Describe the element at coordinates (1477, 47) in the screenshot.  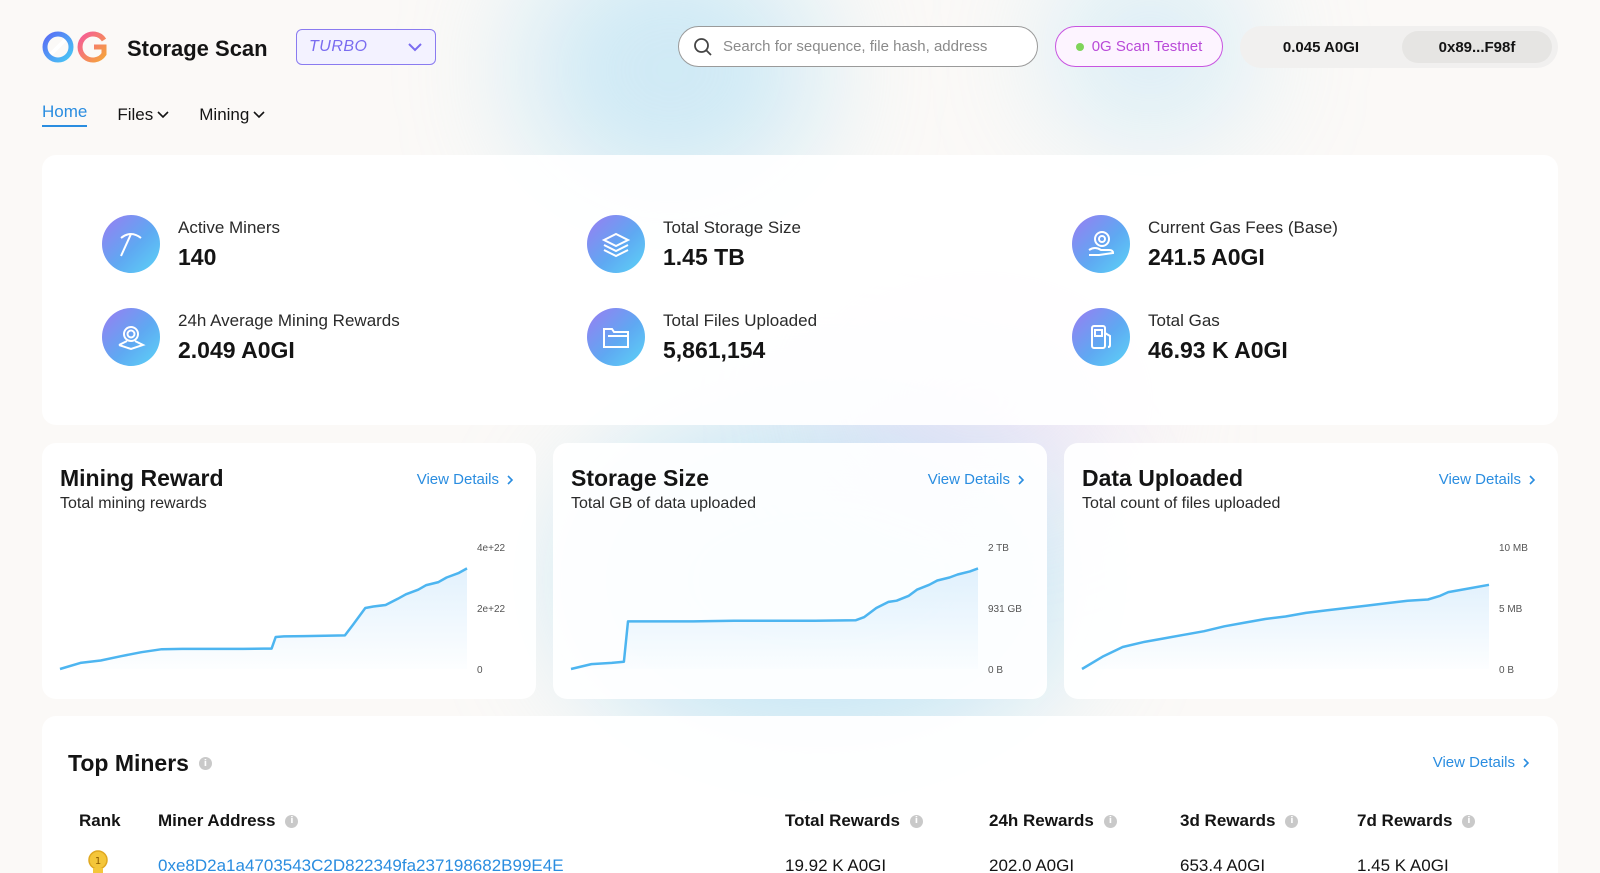
I see `wallet-address-button: 0x89...F98f` at that location.